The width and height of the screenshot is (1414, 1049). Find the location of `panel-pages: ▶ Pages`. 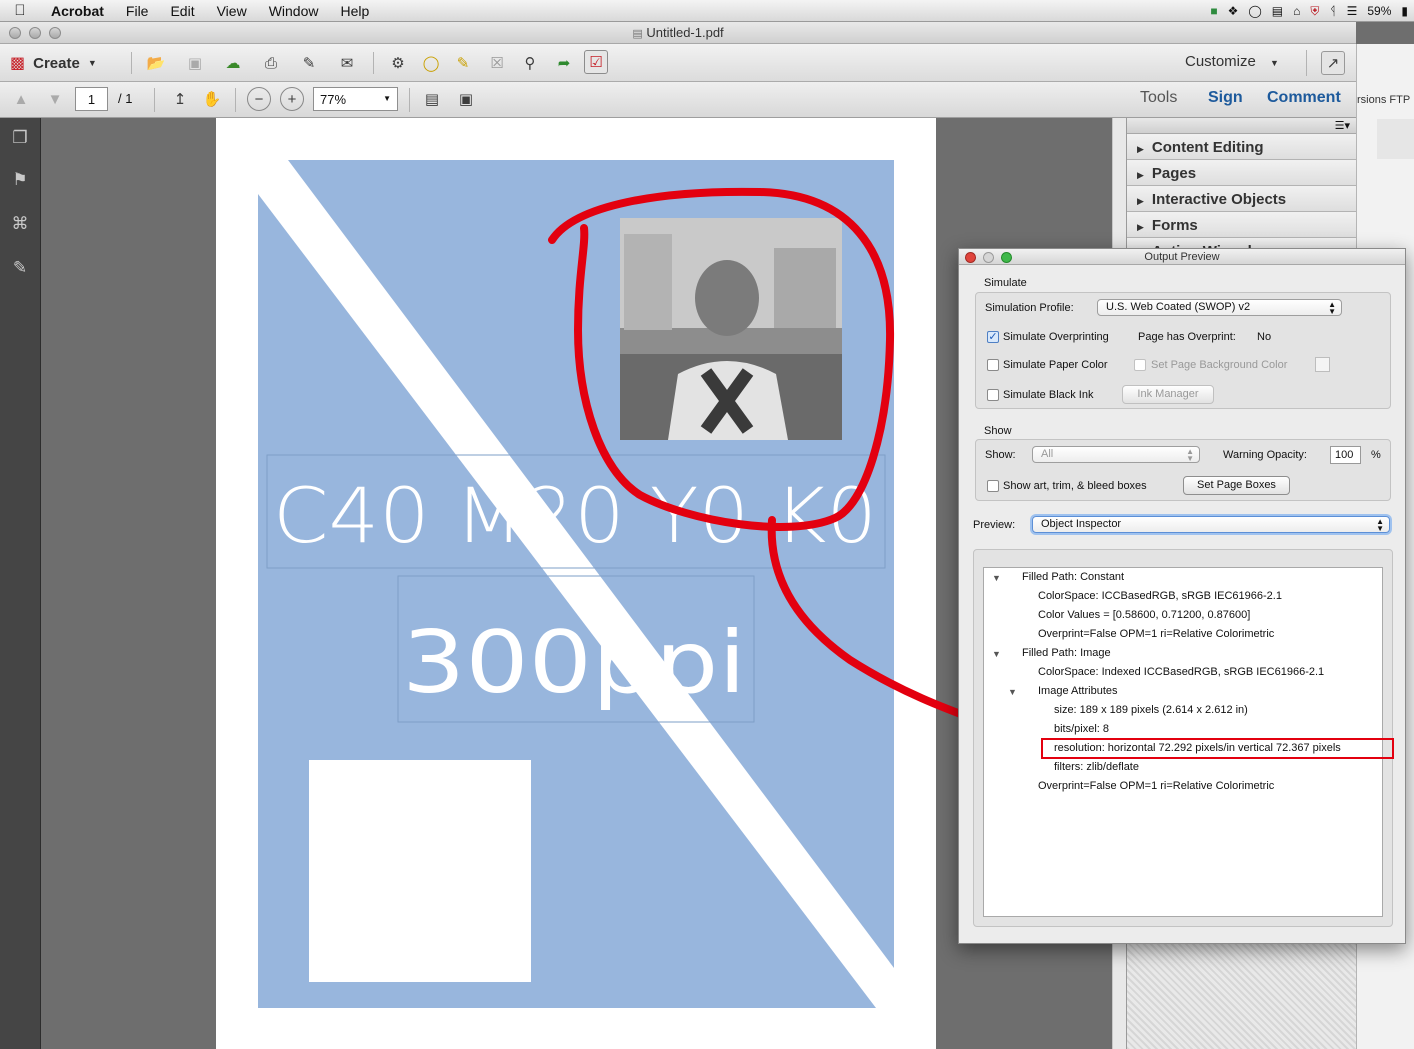

panel-pages: ▶ Pages is located at coordinates (1241, 173).